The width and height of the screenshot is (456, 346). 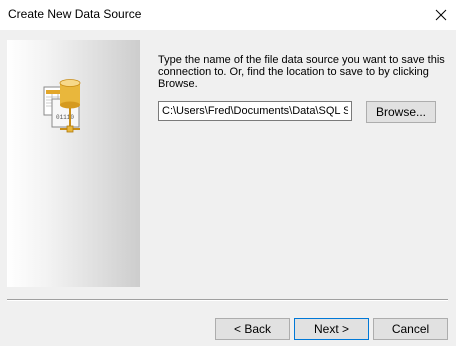 I want to click on close-icon, so click(x=441, y=15).